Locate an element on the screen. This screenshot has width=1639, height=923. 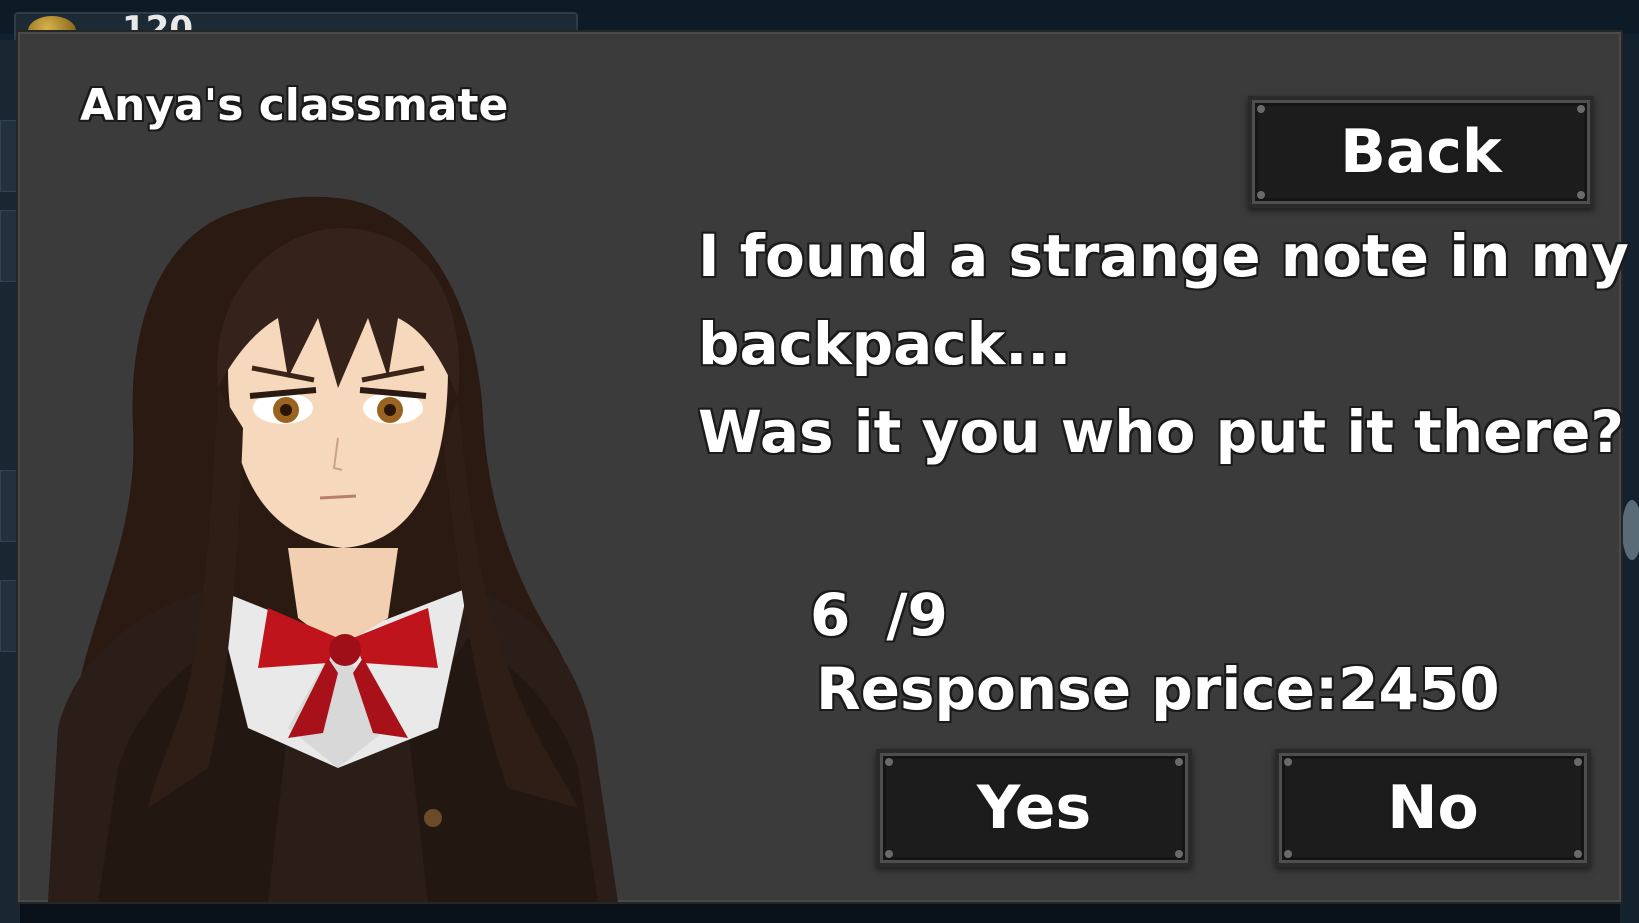
message-line: Was it you who put it there? is located at coordinates (1161, 432).